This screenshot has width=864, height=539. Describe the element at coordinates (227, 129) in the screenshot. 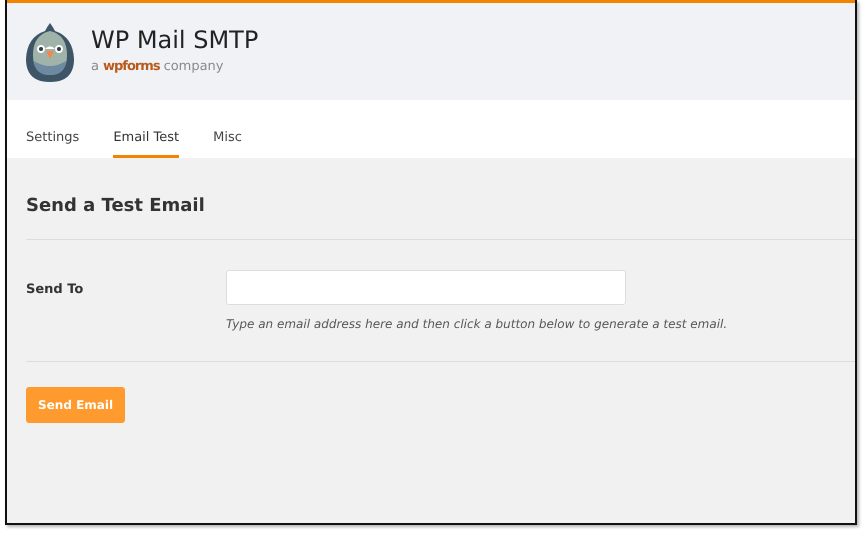

I see `tab: Misc` at that location.